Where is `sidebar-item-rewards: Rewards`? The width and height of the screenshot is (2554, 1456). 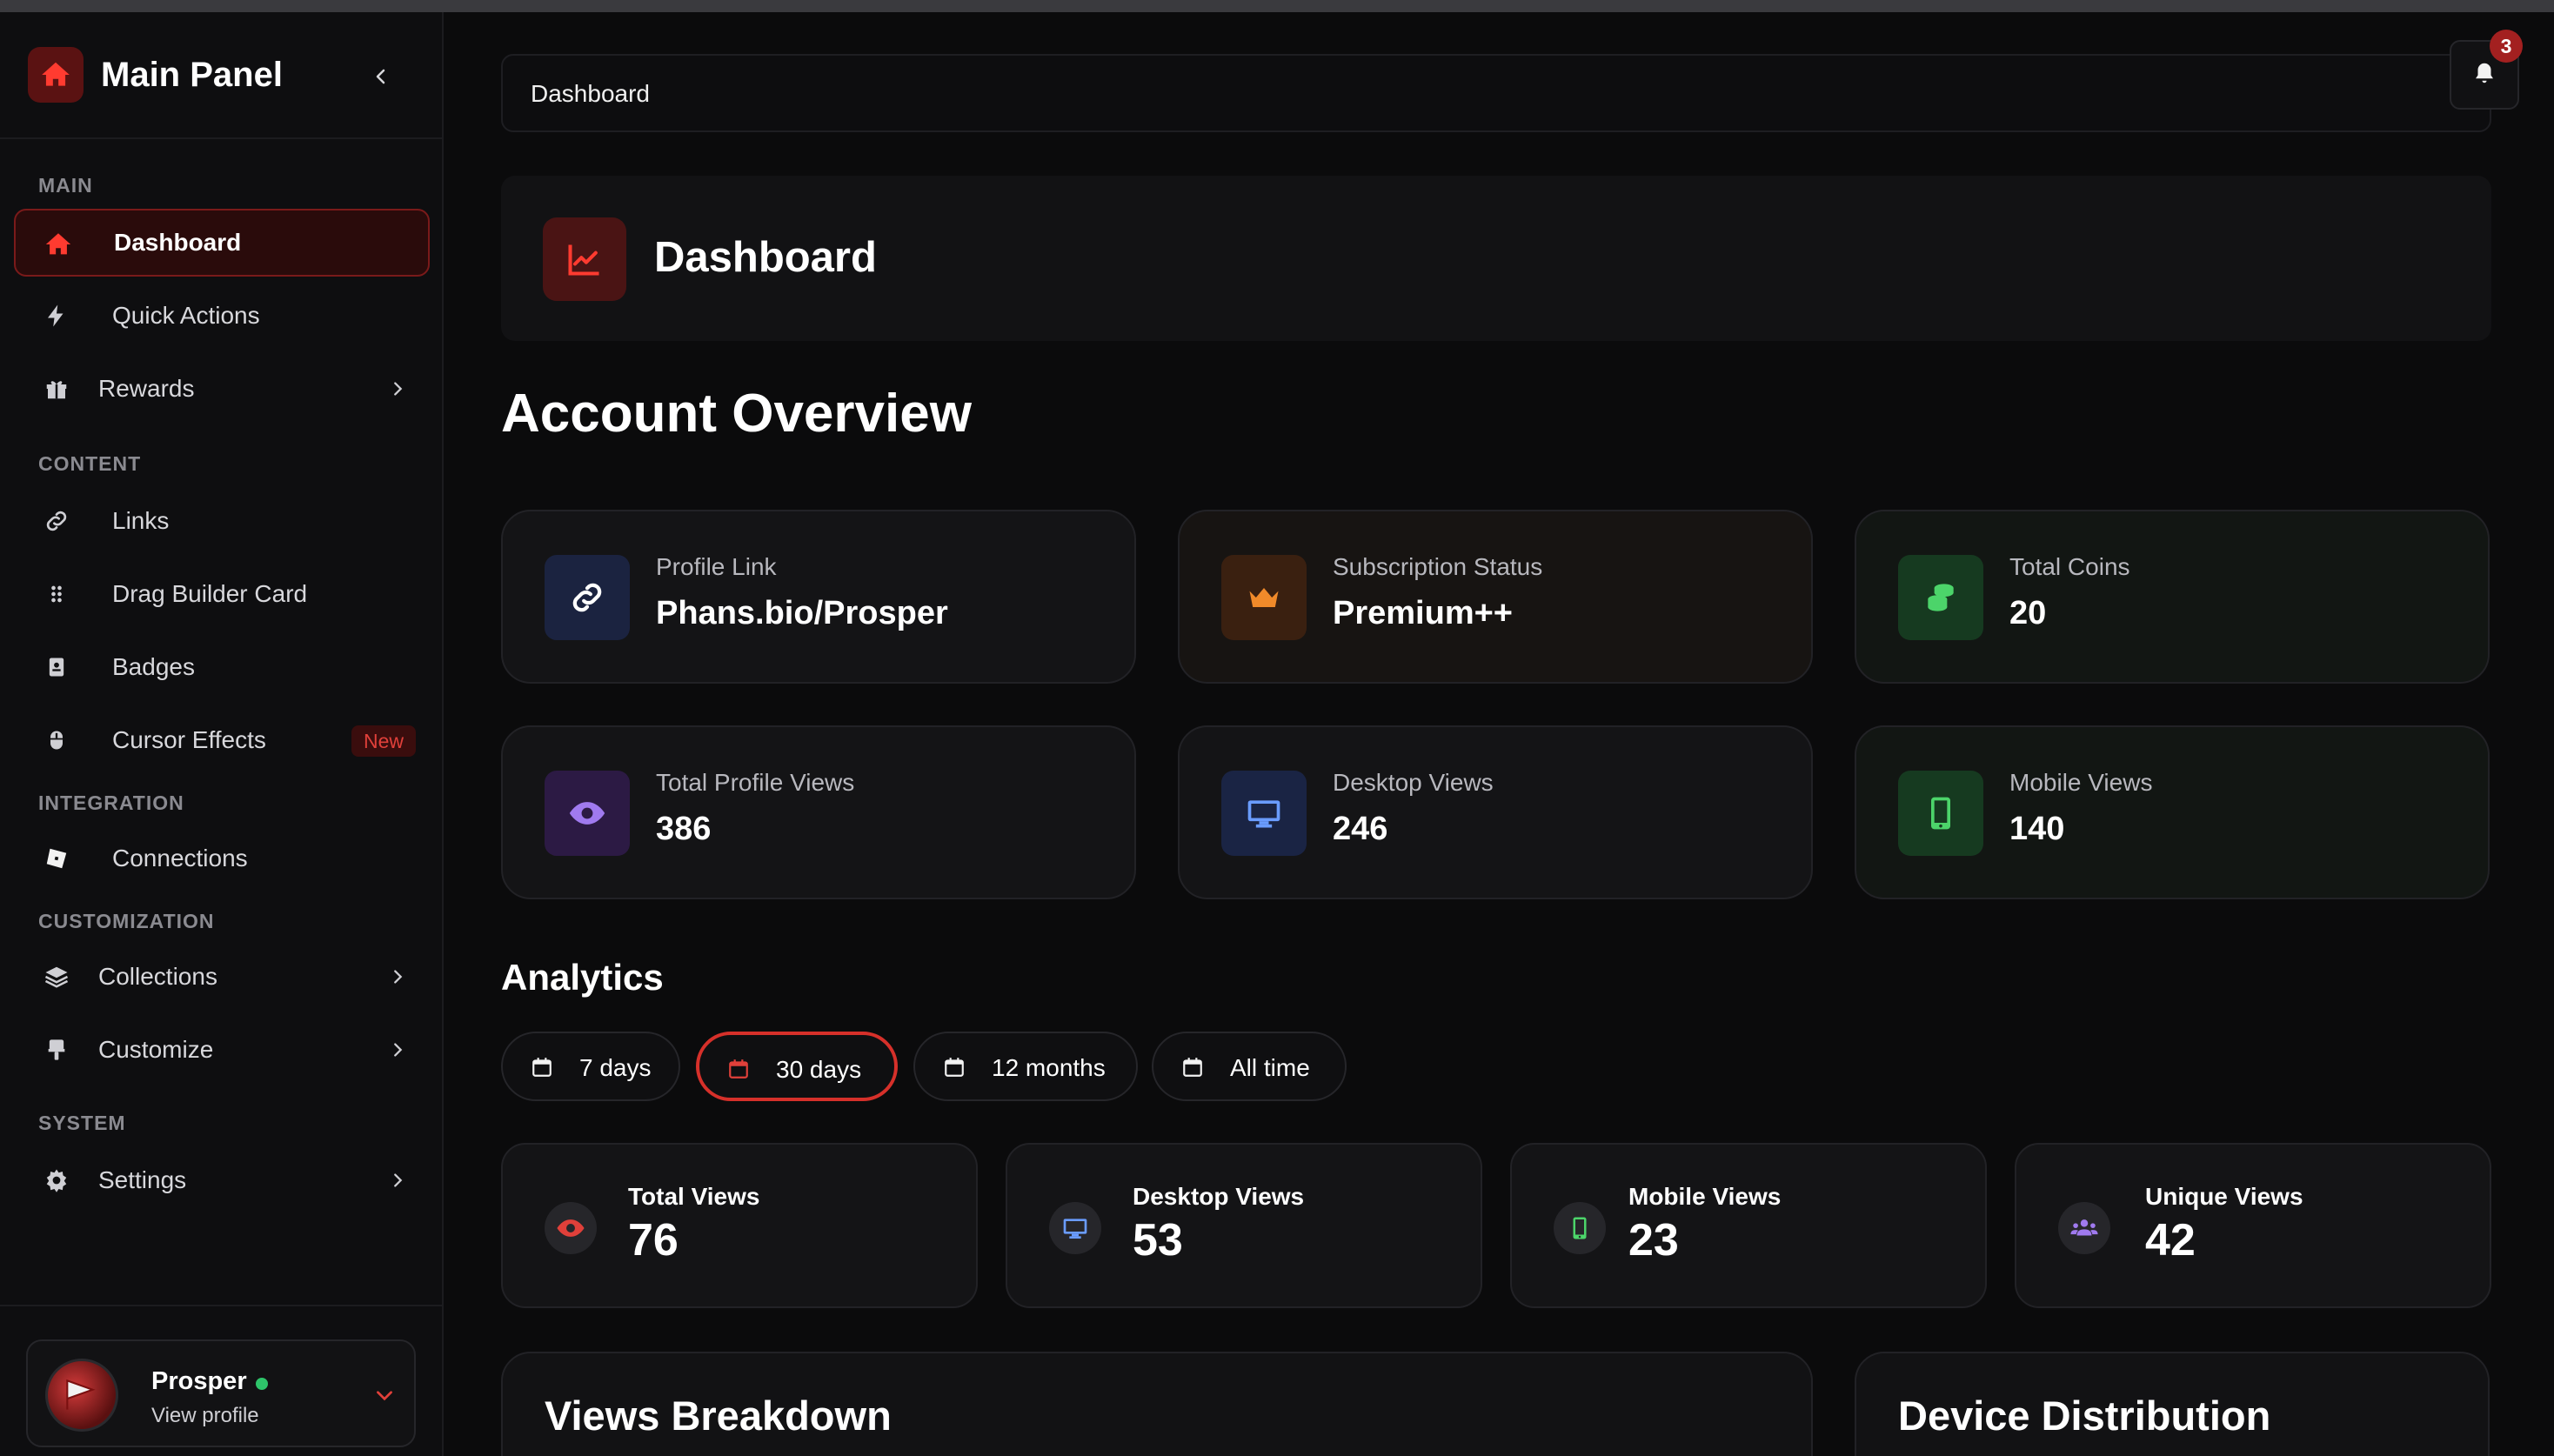
sidebar-item-rewards: Rewards is located at coordinates (222, 389).